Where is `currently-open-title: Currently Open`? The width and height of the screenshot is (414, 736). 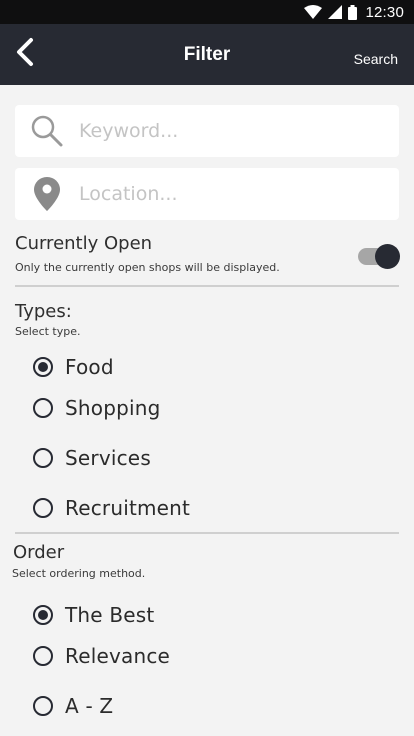 currently-open-title: Currently Open is located at coordinates (84, 243).